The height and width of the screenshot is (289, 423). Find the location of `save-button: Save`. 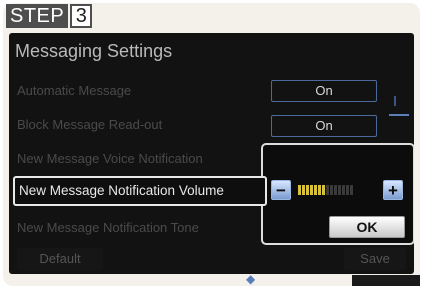

save-button: Save is located at coordinates (375, 259).